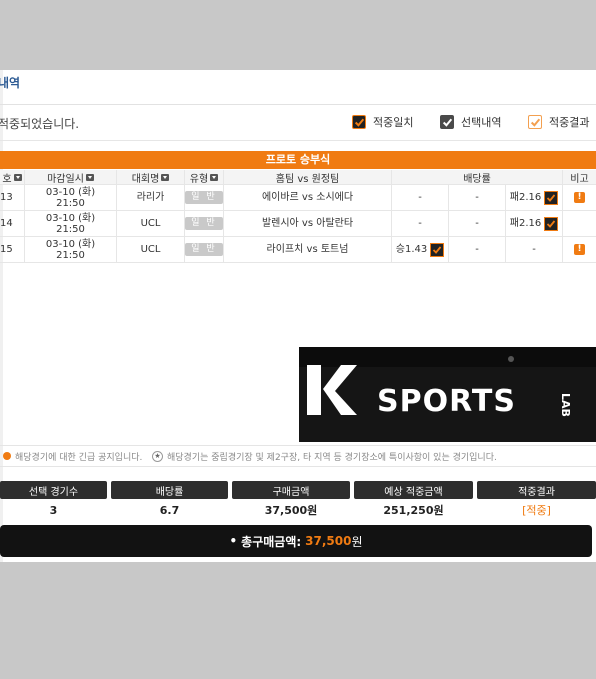  Describe the element at coordinates (413, 510) in the screenshot. I see `summary-expected-value: 251,250원` at that location.